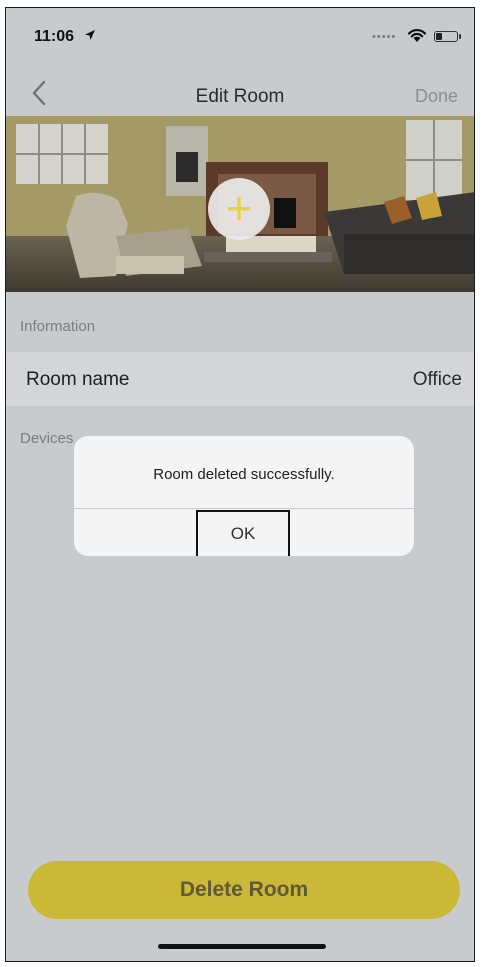 This screenshot has height=967, width=482. I want to click on page-title: Edit Room, so click(240, 96).